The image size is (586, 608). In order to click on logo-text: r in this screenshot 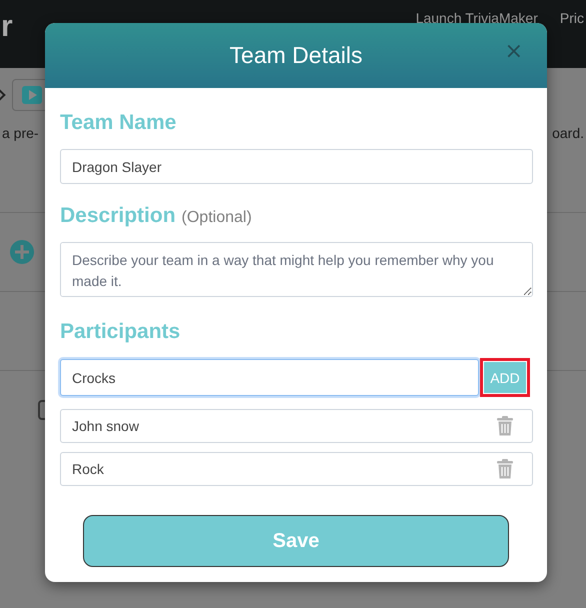, I will do `click(7, 27)`.